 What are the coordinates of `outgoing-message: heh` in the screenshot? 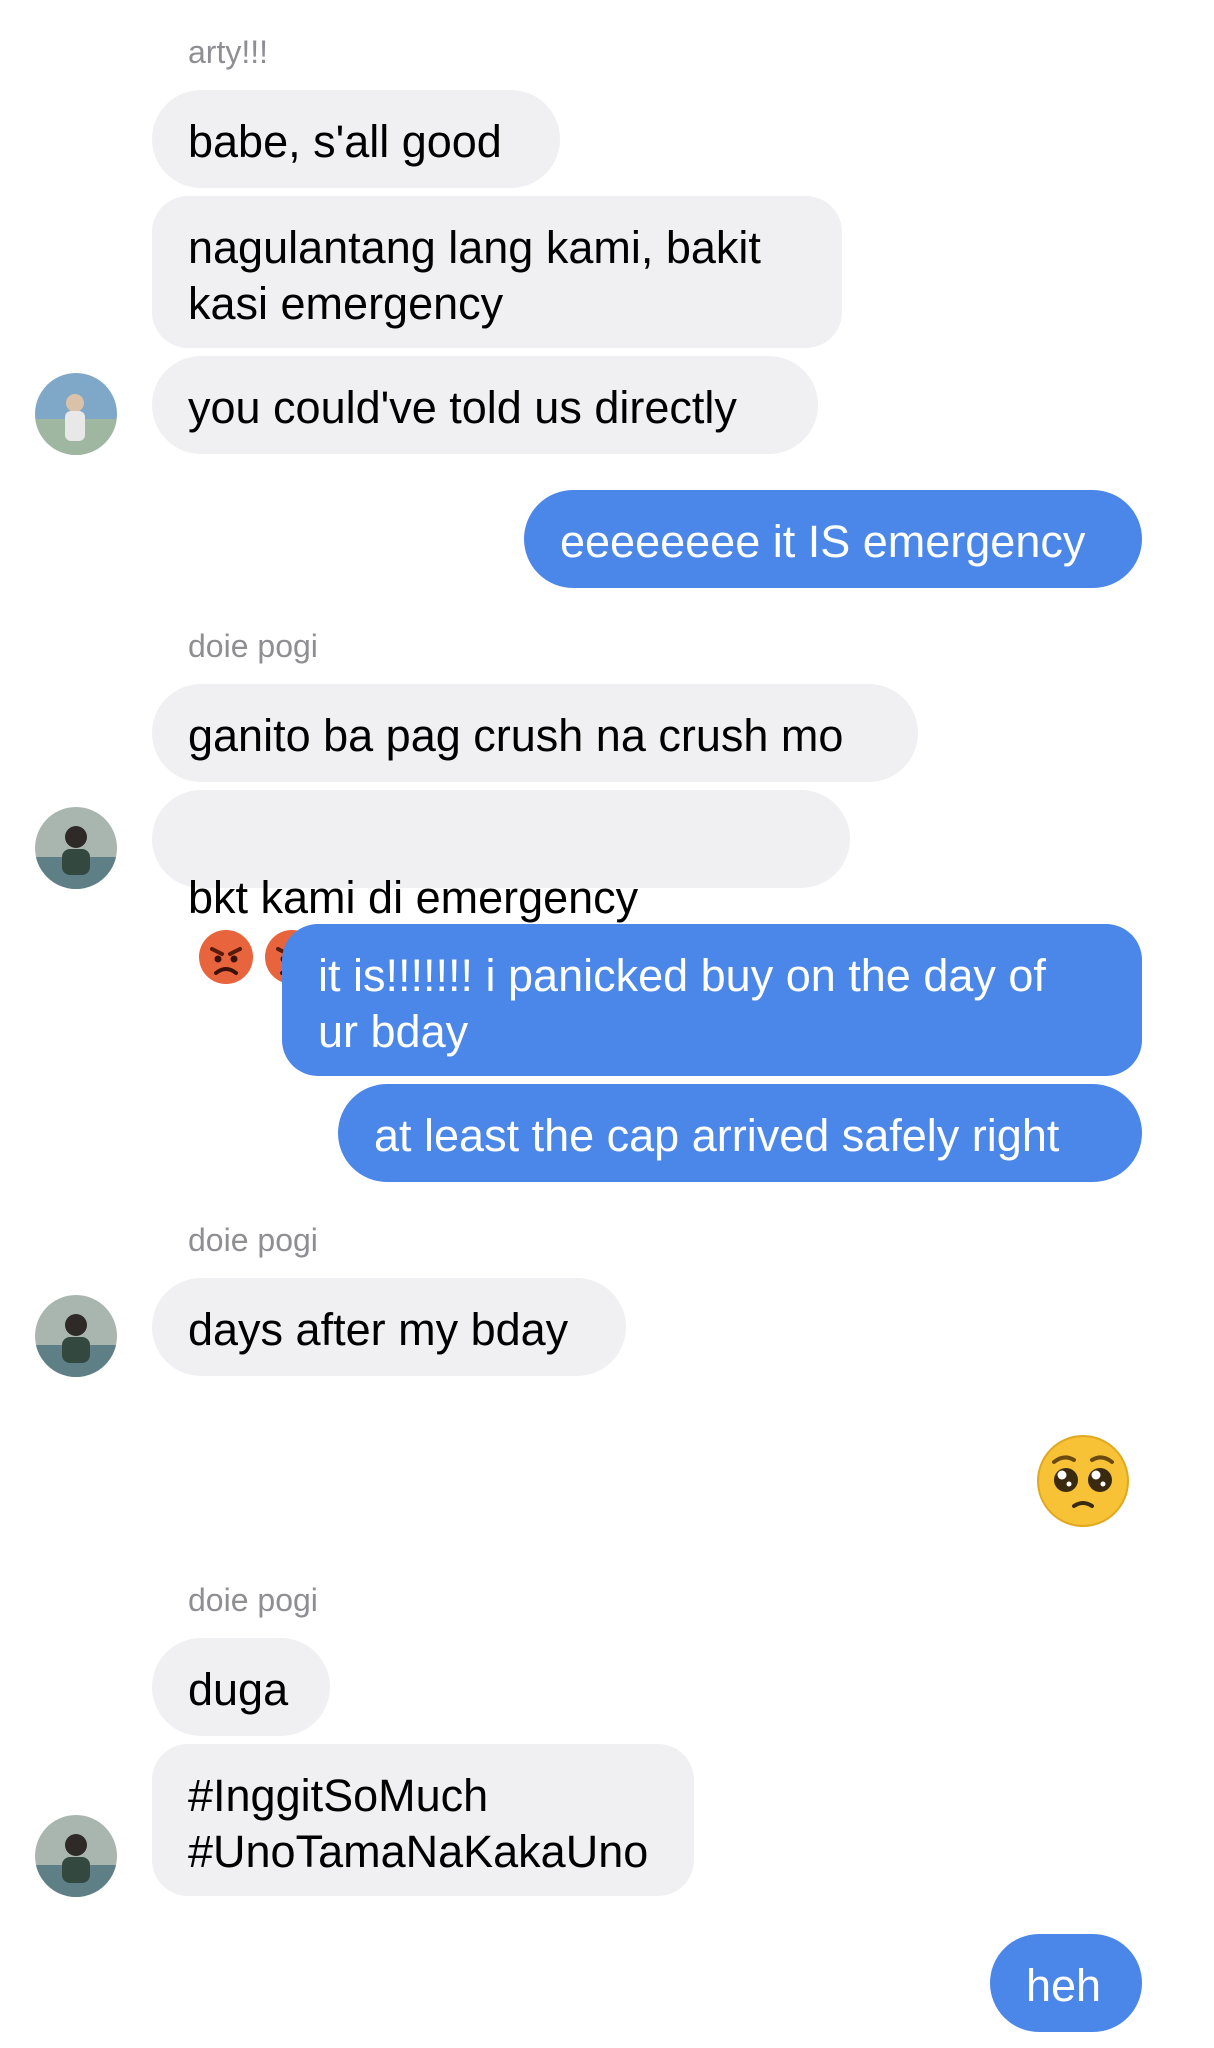 It's located at (1066, 1983).